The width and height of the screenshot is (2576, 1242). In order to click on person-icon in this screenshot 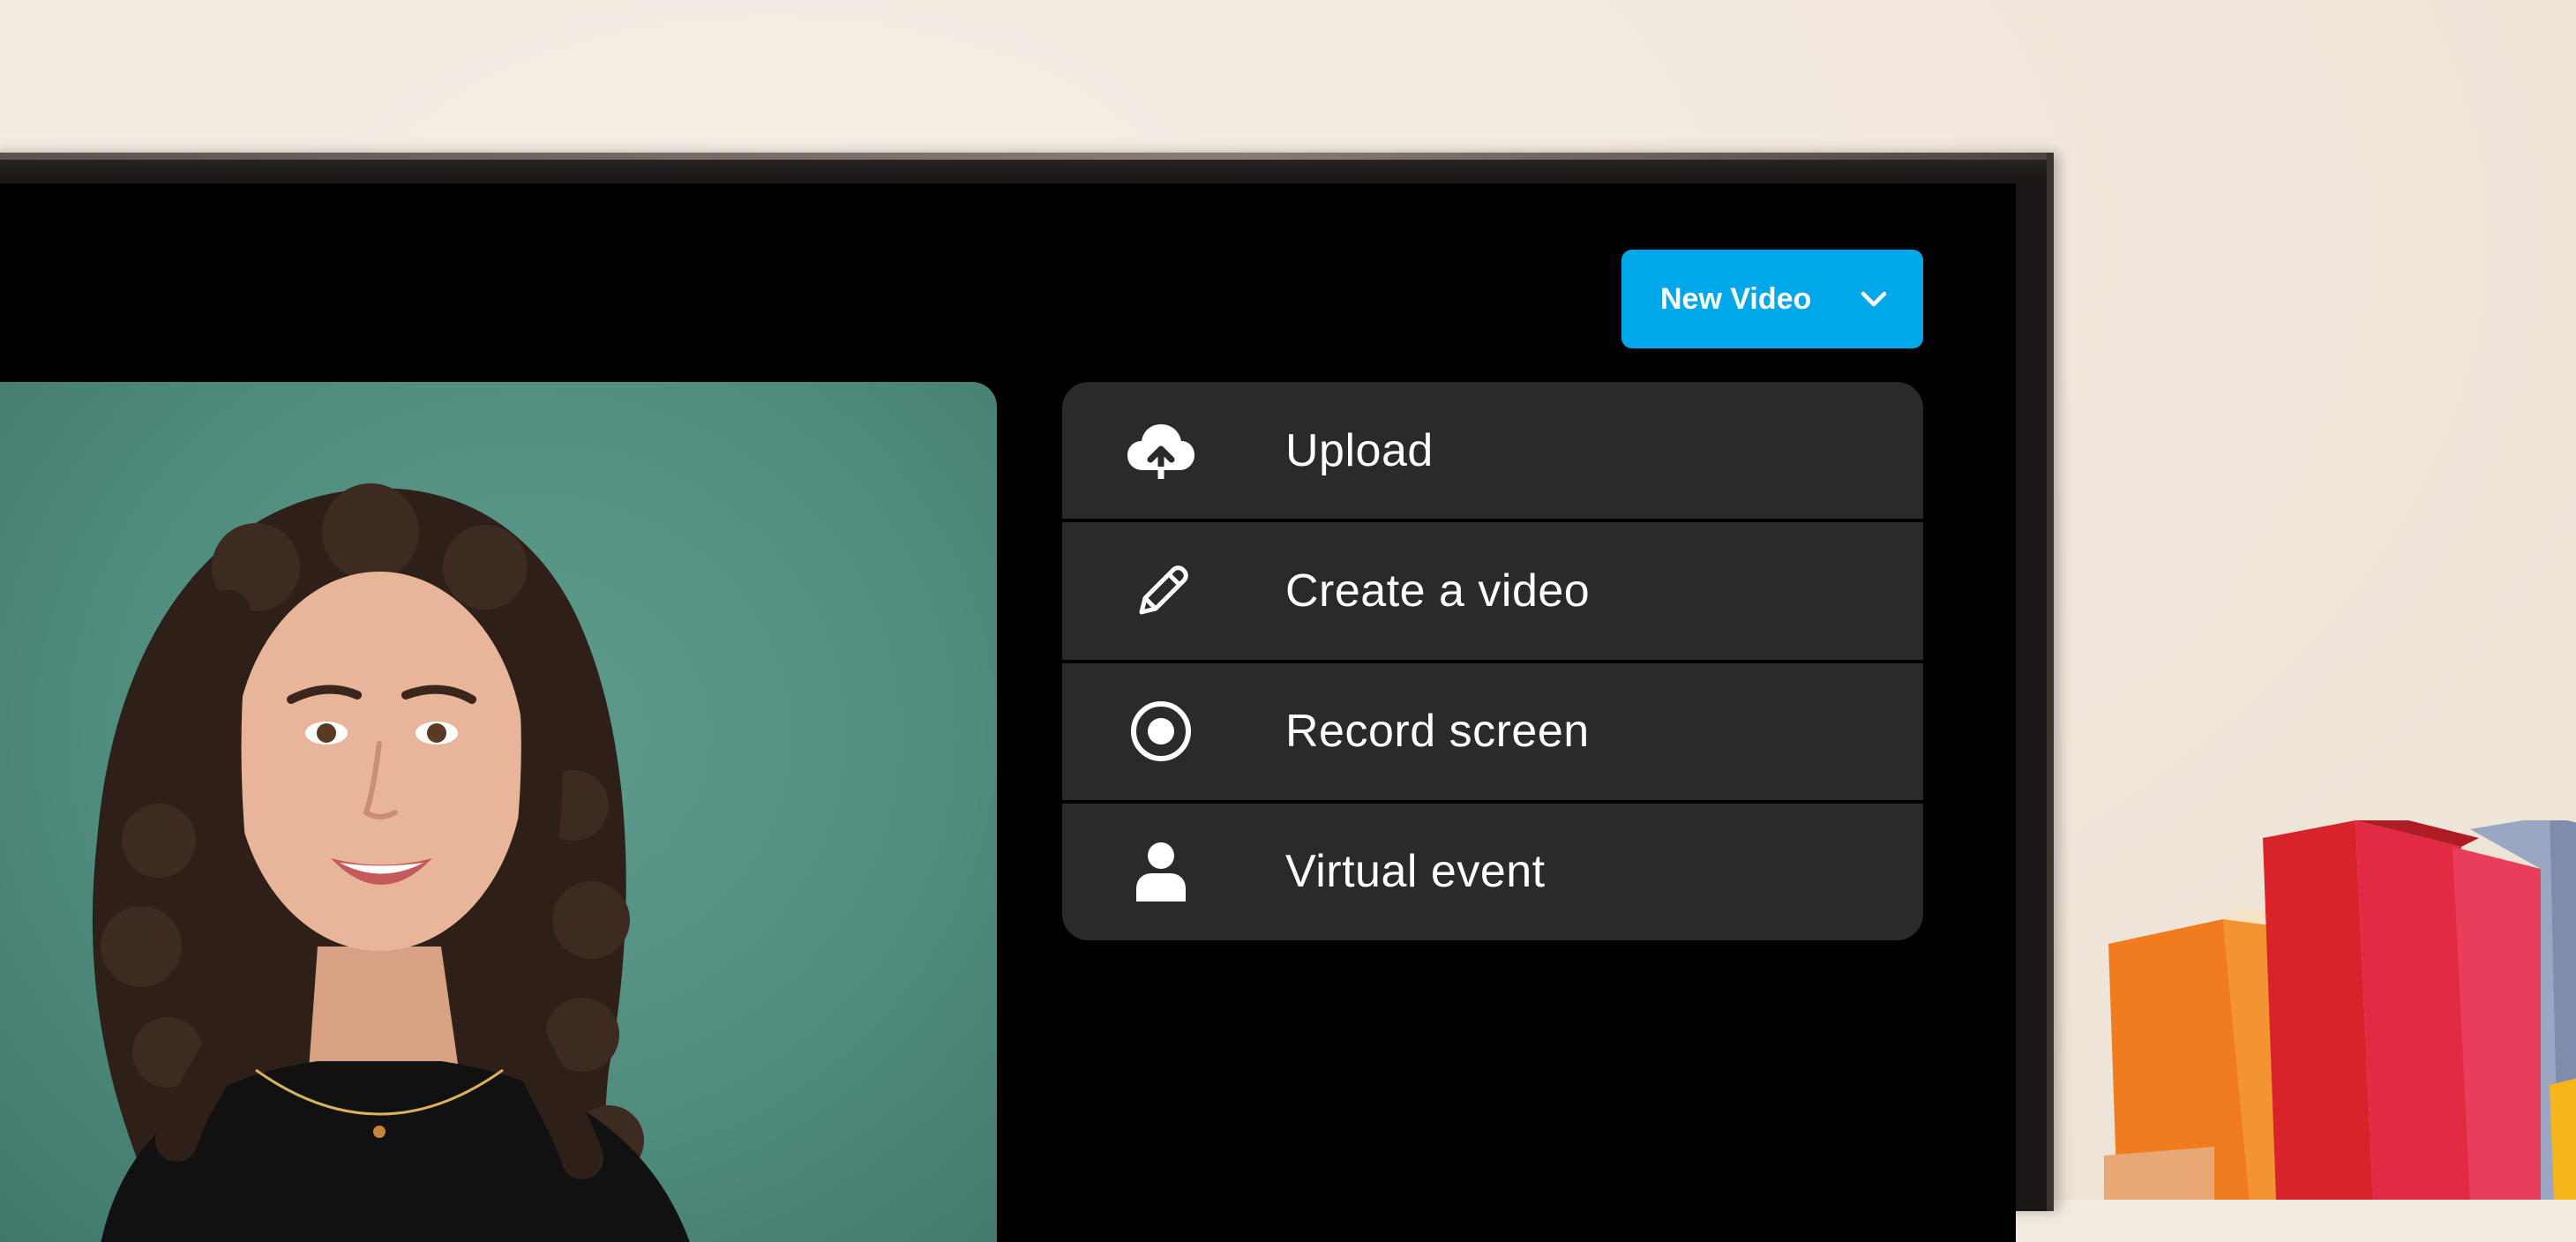, I will do `click(1161, 871)`.